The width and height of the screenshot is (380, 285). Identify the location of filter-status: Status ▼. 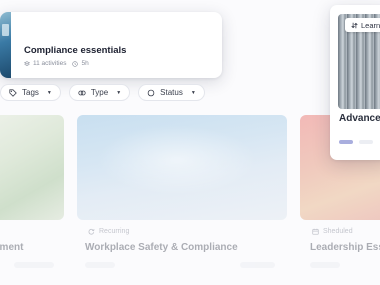
(171, 92).